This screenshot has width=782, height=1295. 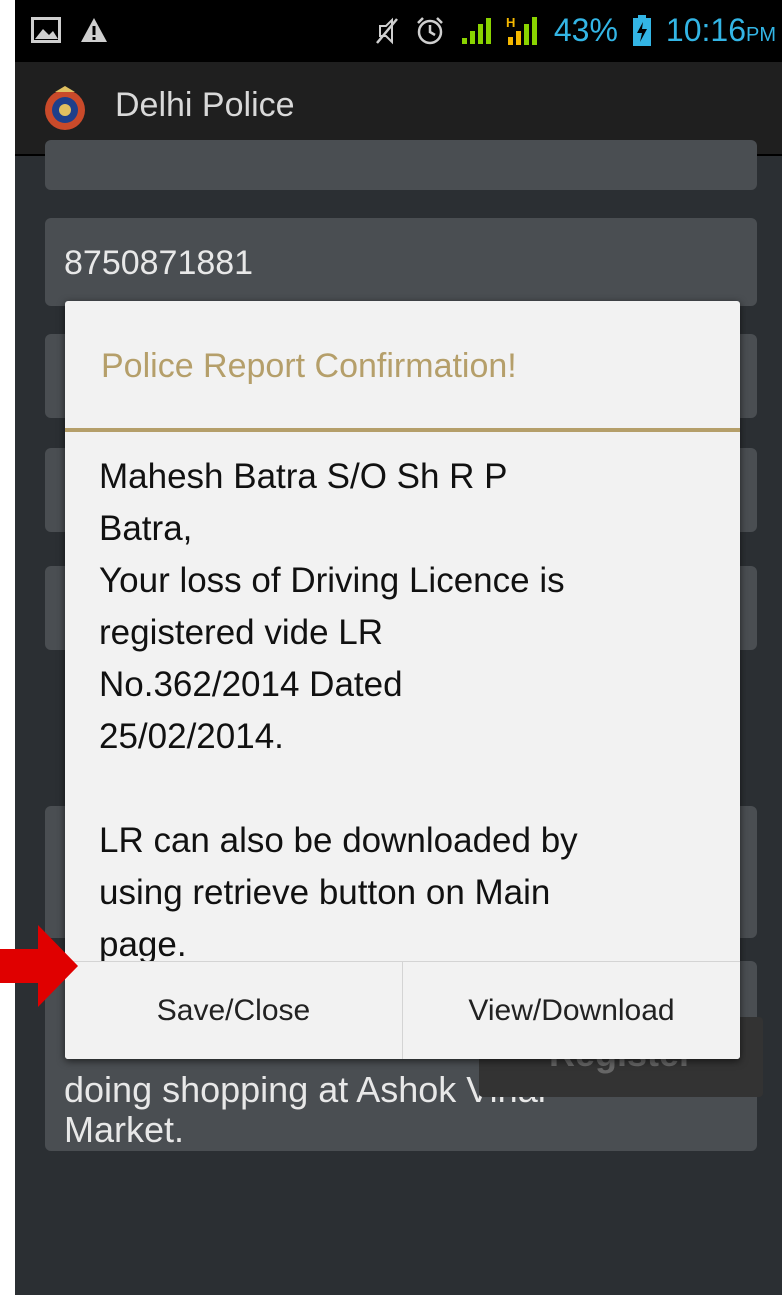 I want to click on delhi-police-logo, so click(x=65, y=108).